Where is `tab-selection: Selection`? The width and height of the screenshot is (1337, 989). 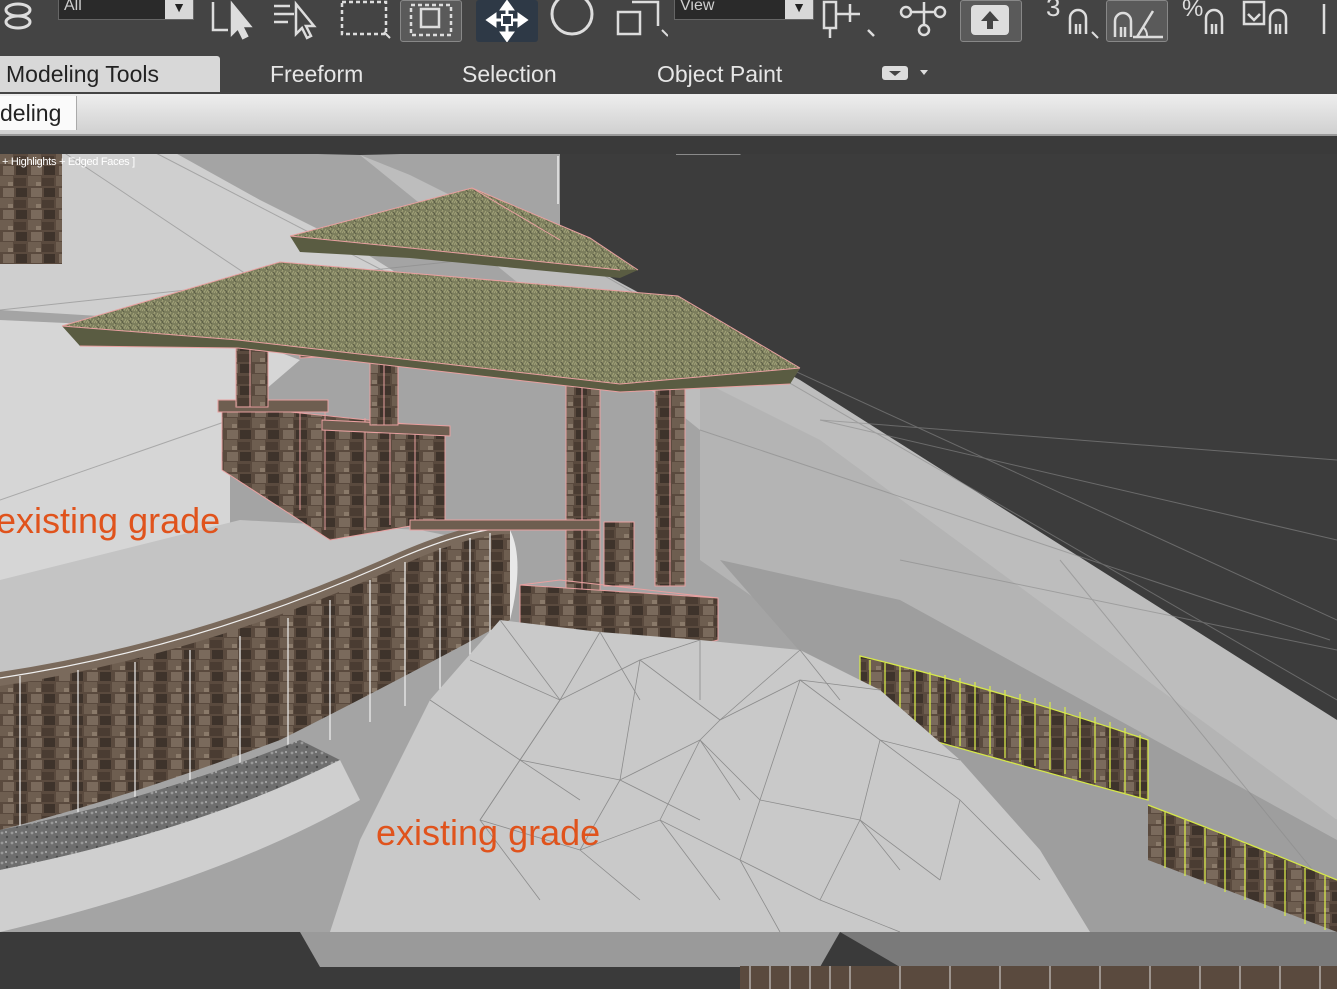
tab-selection: Selection is located at coordinates (509, 74).